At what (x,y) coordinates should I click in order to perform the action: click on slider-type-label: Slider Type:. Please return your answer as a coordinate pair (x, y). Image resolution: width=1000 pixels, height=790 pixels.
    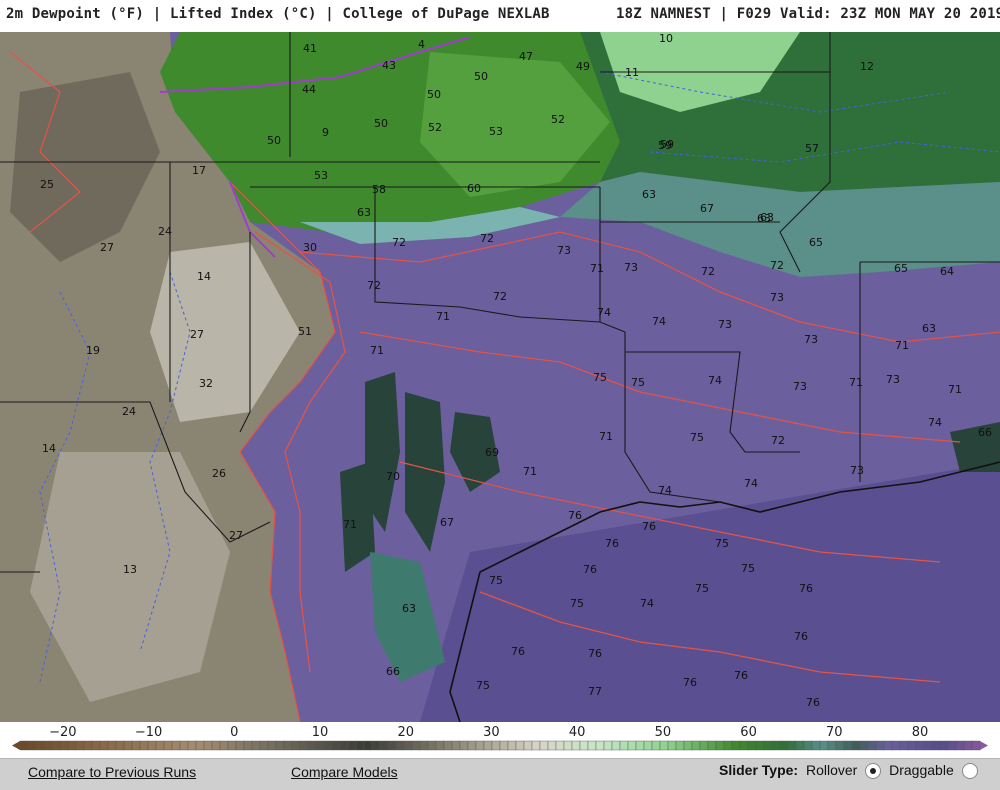
    Looking at the image, I should click on (759, 770).